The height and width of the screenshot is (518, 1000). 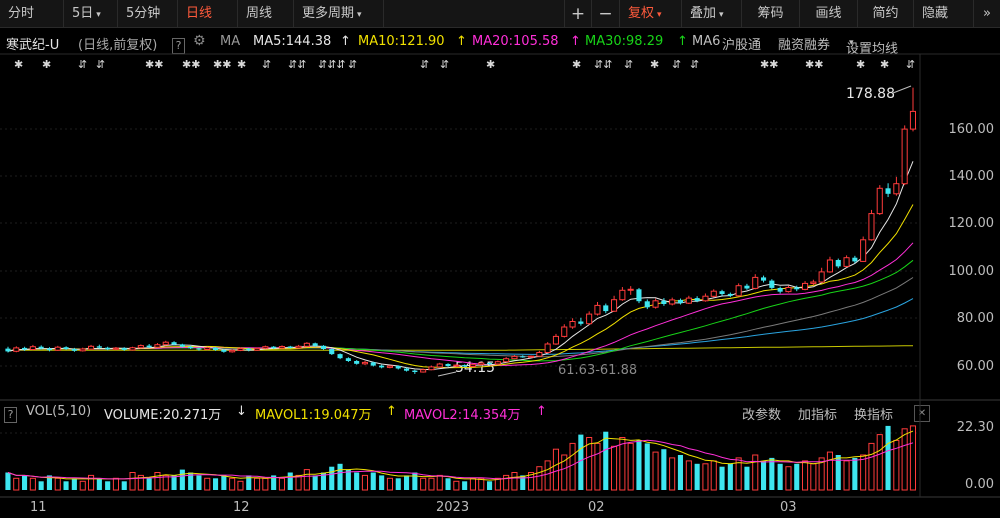 What do you see at coordinates (460, 455) in the screenshot?
I see `mavol1-line` at bounding box center [460, 455].